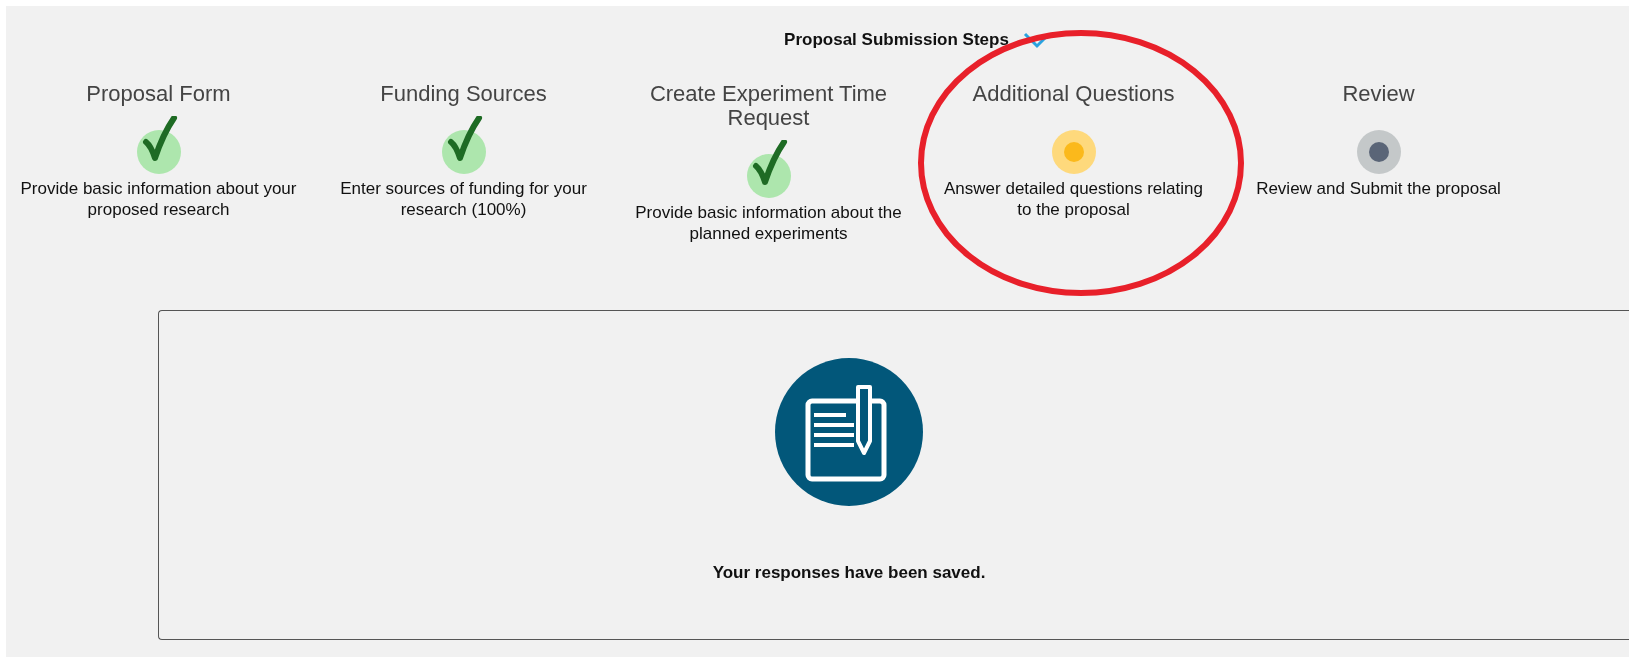 The image size is (1629, 663). I want to click on step-description: Answer detailed questions relating to the proposal, so click(1073, 199).